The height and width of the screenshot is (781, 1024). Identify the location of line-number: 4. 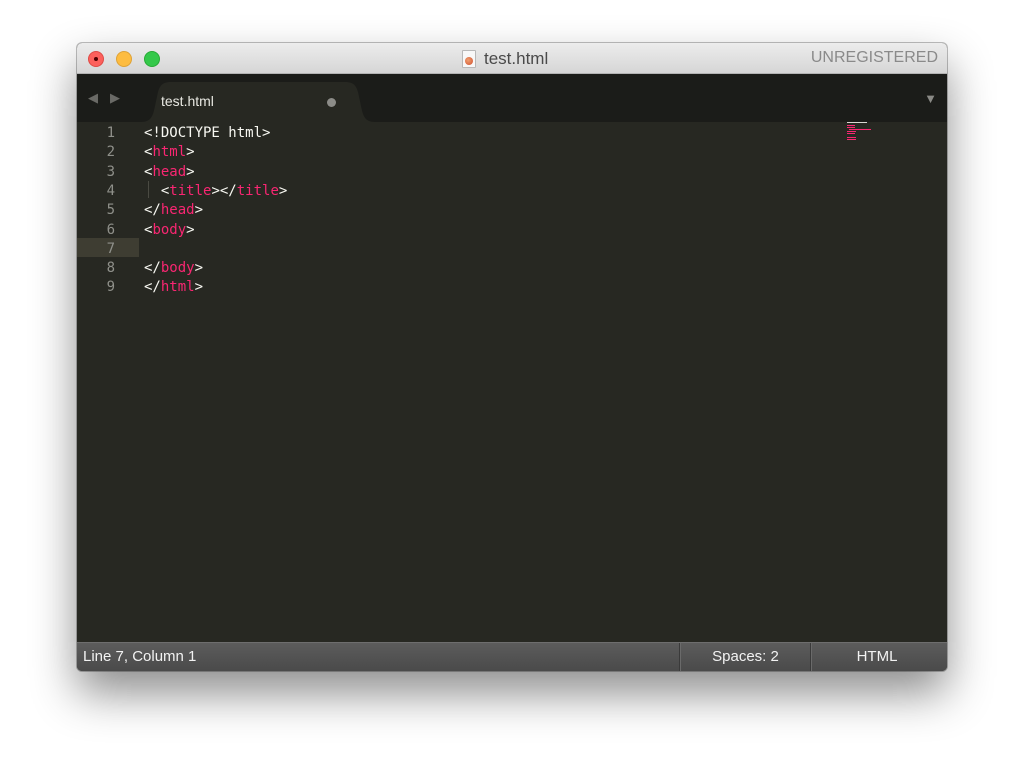
(110, 190).